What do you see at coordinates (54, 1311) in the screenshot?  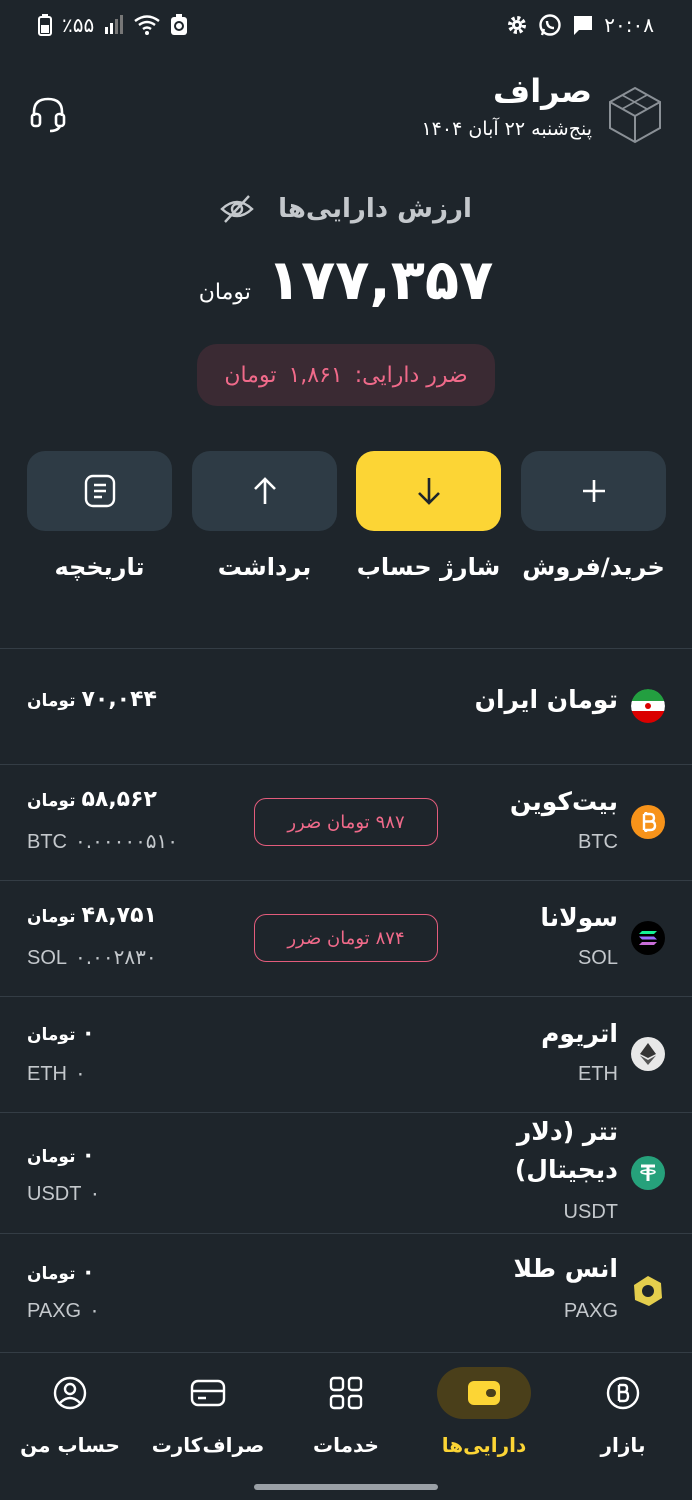 I see `asset-amount-symbol: PAXG` at bounding box center [54, 1311].